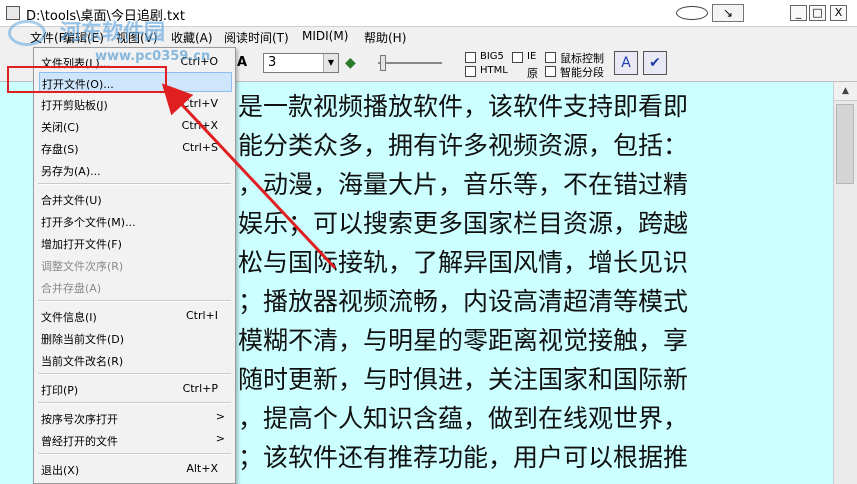 This screenshot has width=857, height=484. I want to click on menu-item-delete-current: 删除当前文件(D), so click(135, 338).